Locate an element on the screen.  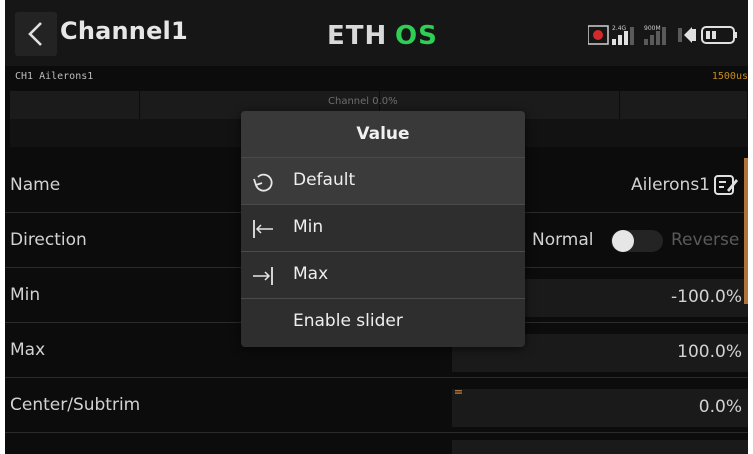
chevron-left-icon is located at coordinates (35, 34).